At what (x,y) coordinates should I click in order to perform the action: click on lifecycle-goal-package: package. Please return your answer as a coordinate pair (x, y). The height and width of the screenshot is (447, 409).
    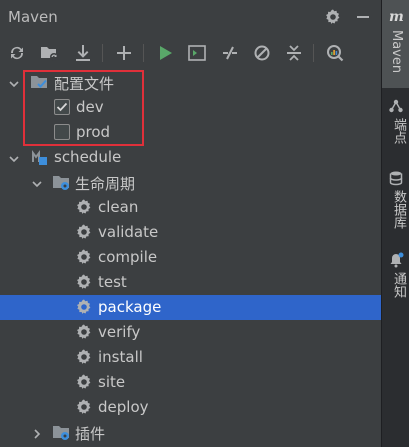
    Looking at the image, I should click on (190, 307).